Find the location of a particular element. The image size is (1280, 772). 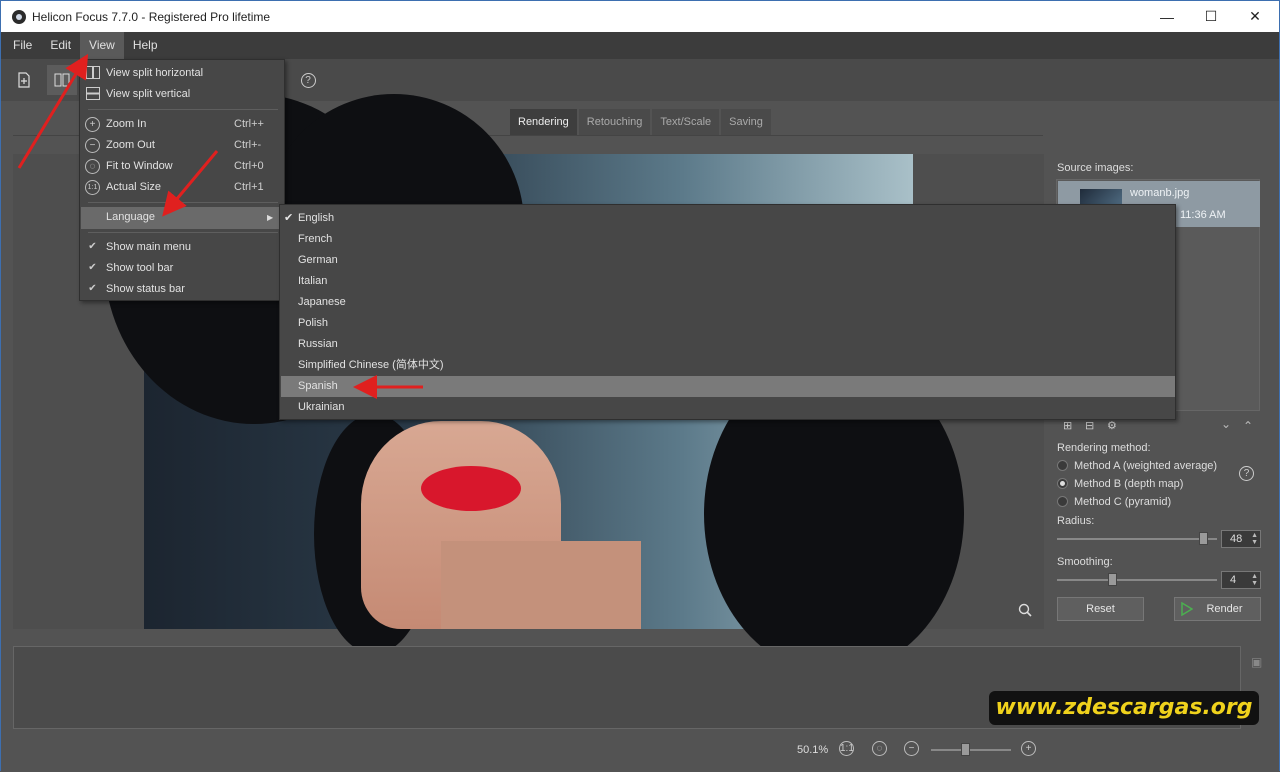

language-item-english: ✔ English is located at coordinates (728, 218).